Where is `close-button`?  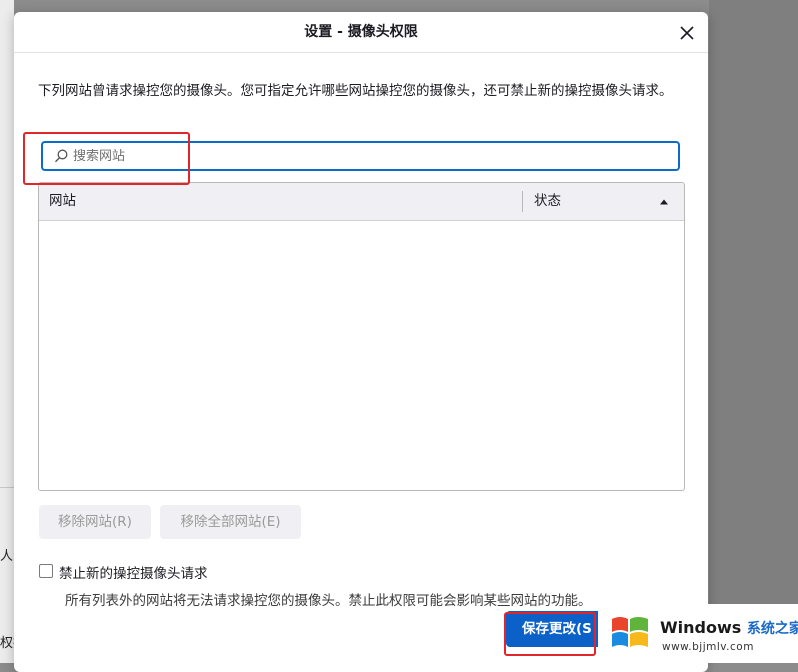
close-button is located at coordinates (687, 33).